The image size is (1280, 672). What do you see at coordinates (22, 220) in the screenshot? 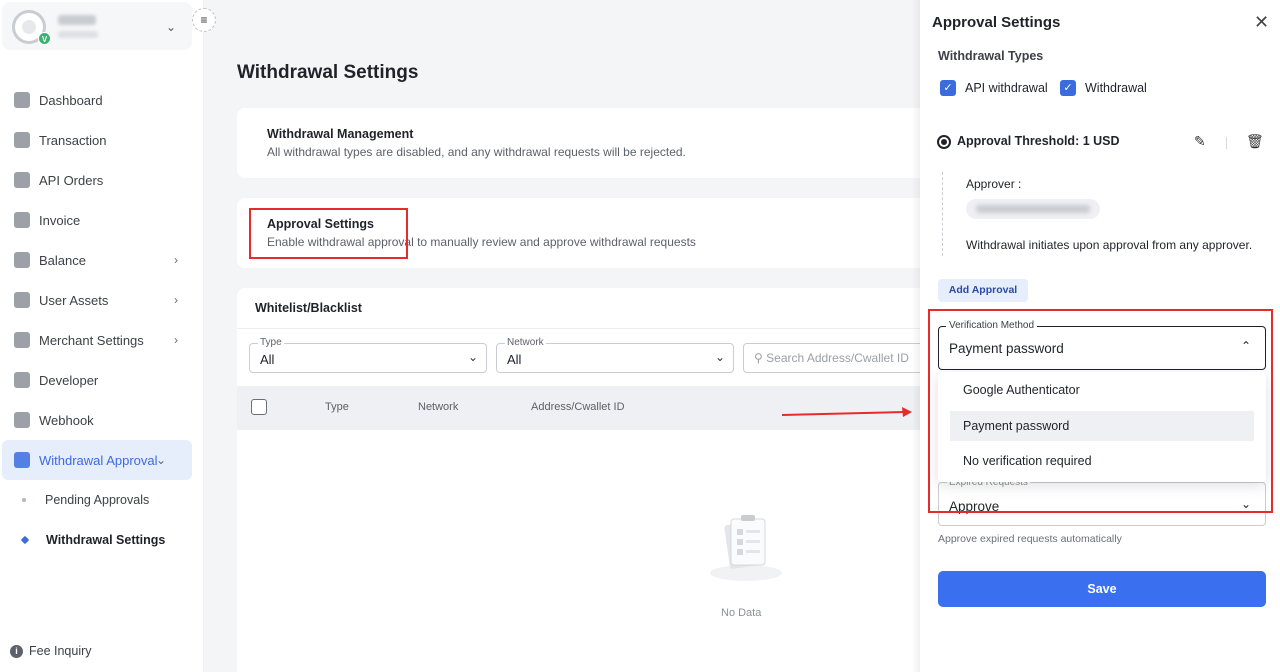
I see `invoice-icon` at bounding box center [22, 220].